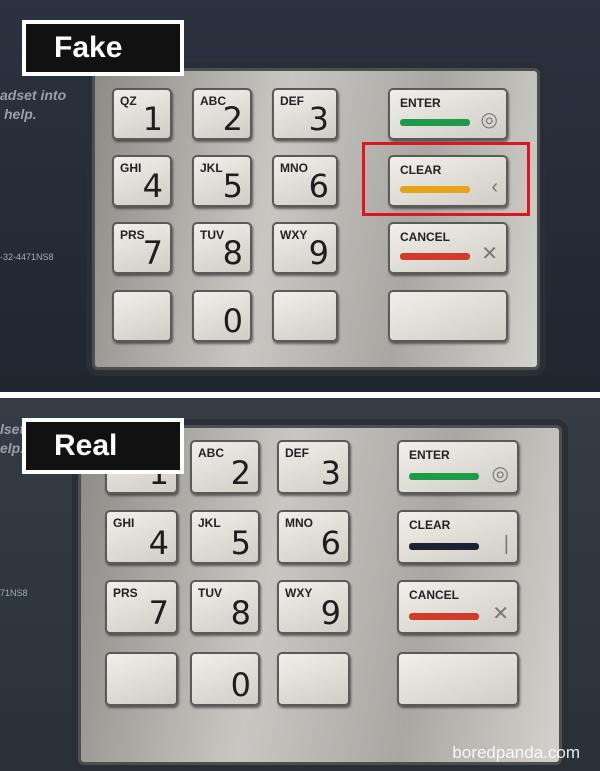 The image size is (600, 771). What do you see at coordinates (152, 119) in the screenshot?
I see `key-digit: 1` at bounding box center [152, 119].